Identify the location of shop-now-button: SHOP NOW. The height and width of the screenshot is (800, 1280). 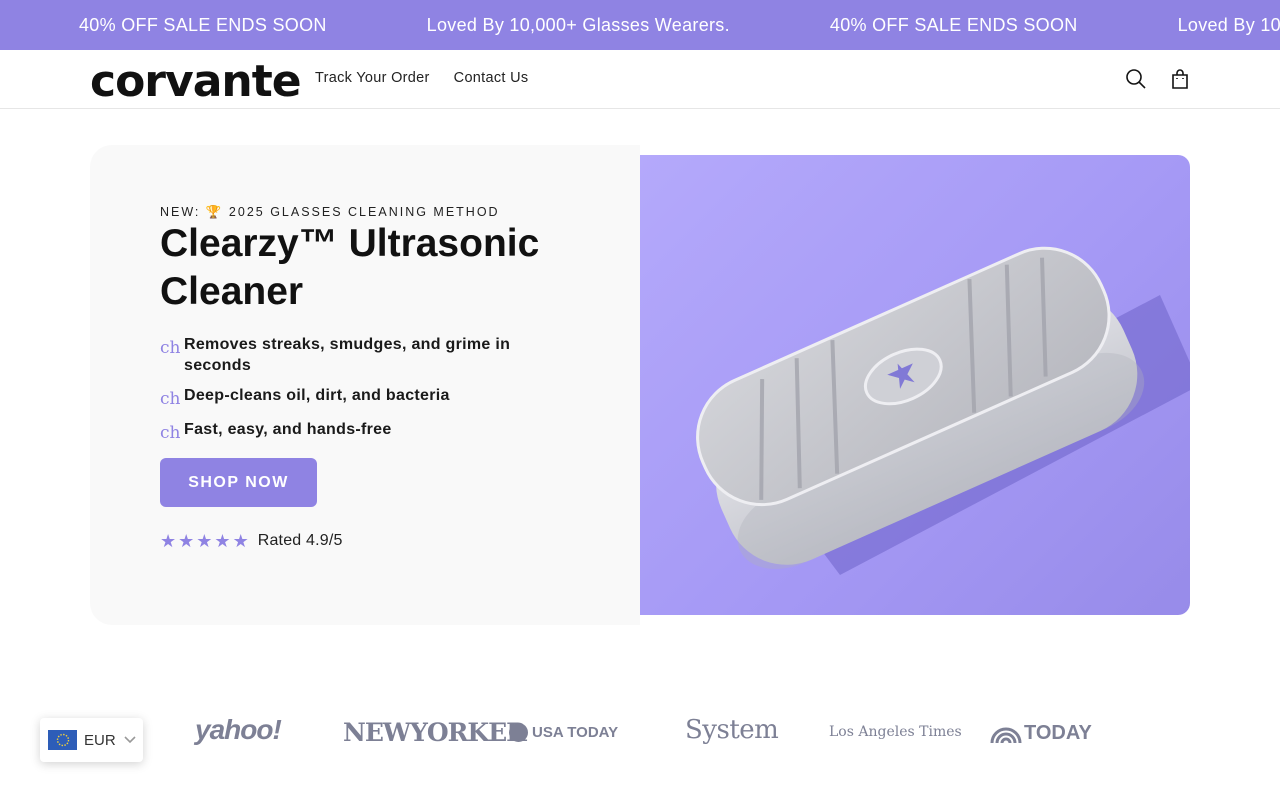
(238, 482).